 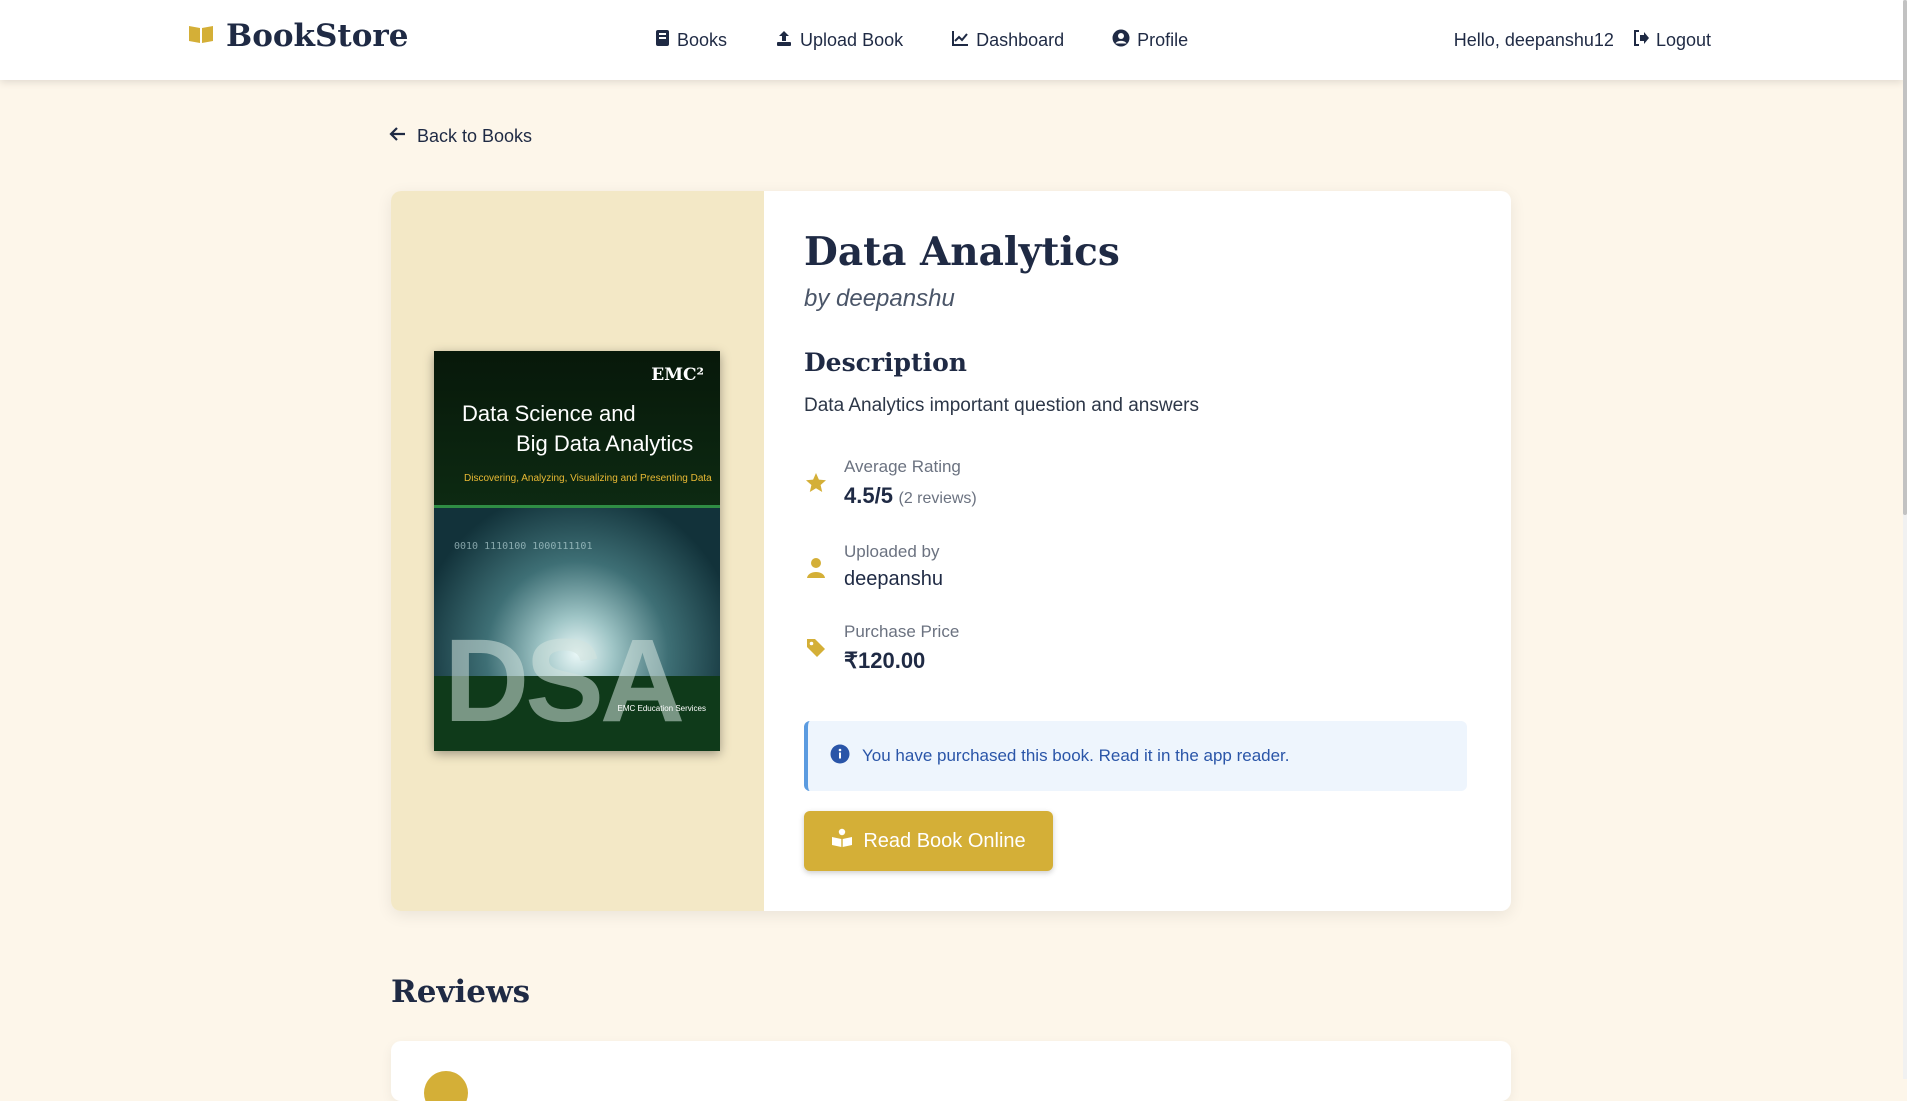 I want to click on description-heading: Description, so click(x=885, y=362).